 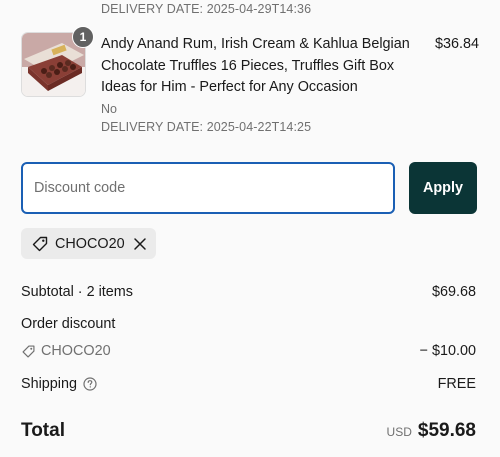 I want to click on order-discount-row: Order discount, so click(x=248, y=324).